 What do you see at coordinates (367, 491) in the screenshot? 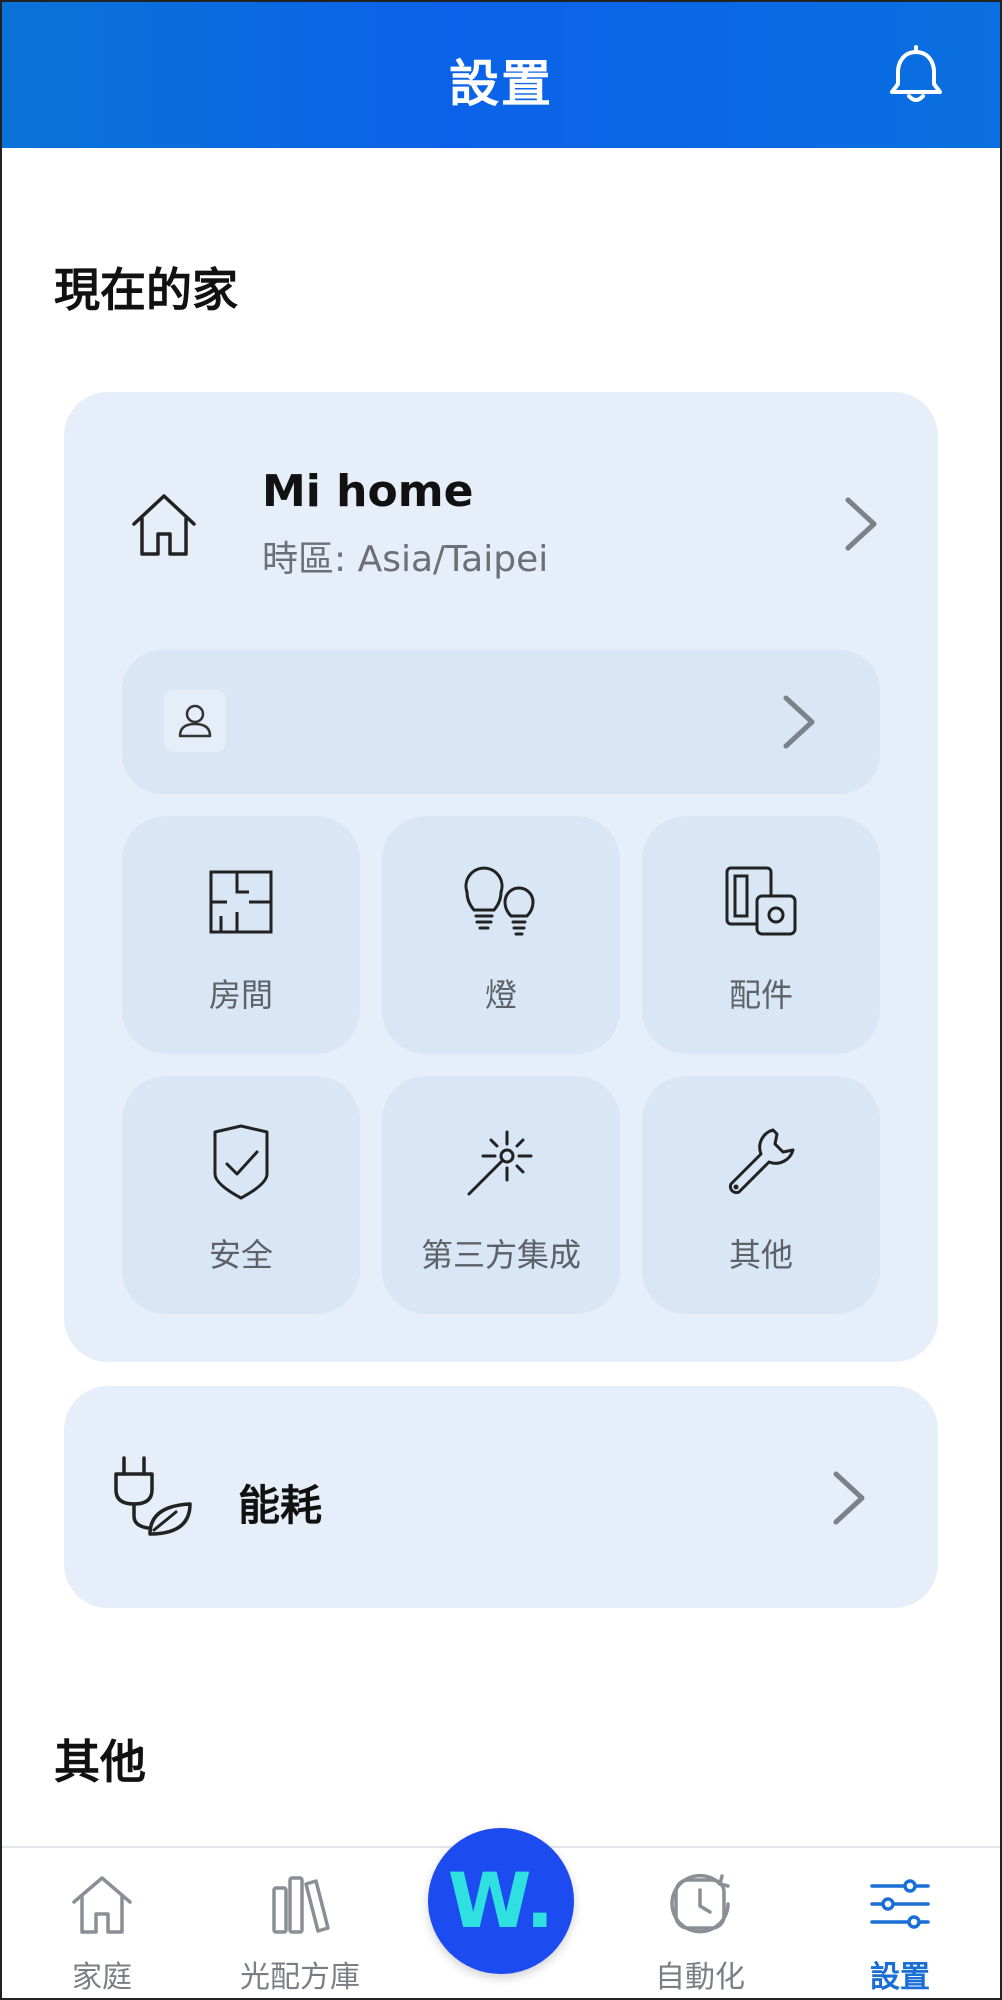
I see `home-name: Mi home` at bounding box center [367, 491].